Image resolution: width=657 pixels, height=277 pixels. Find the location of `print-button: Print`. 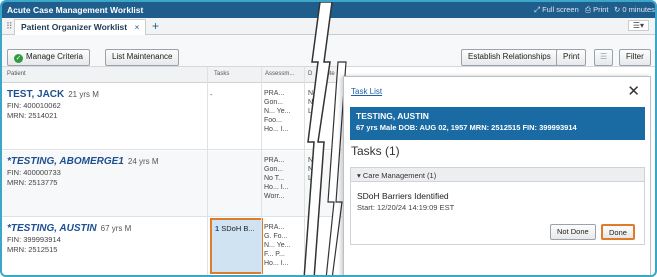

print-button: Print is located at coordinates (571, 57).